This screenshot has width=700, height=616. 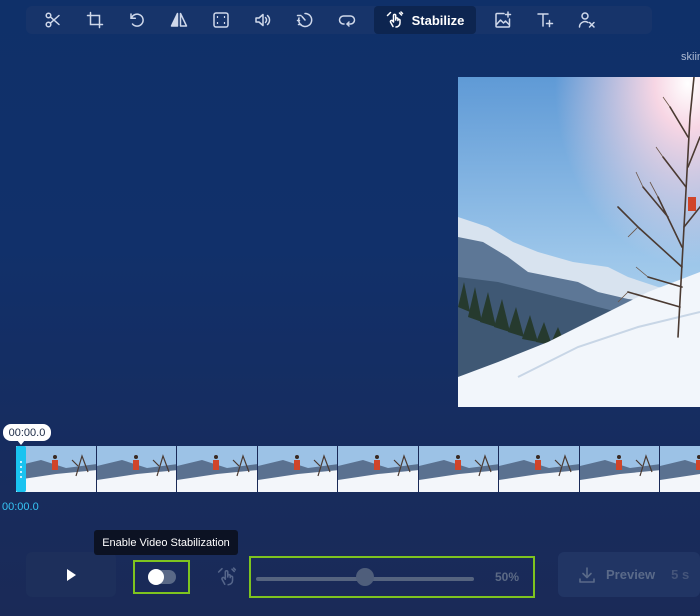 What do you see at coordinates (365, 577) in the screenshot?
I see `strength-slider-thumb` at bounding box center [365, 577].